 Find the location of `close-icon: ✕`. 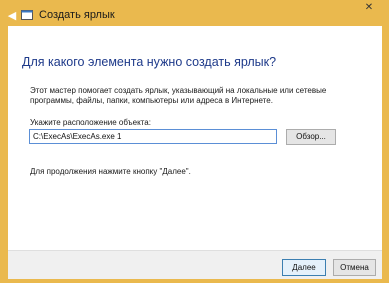

close-icon: ✕ is located at coordinates (369, 8).